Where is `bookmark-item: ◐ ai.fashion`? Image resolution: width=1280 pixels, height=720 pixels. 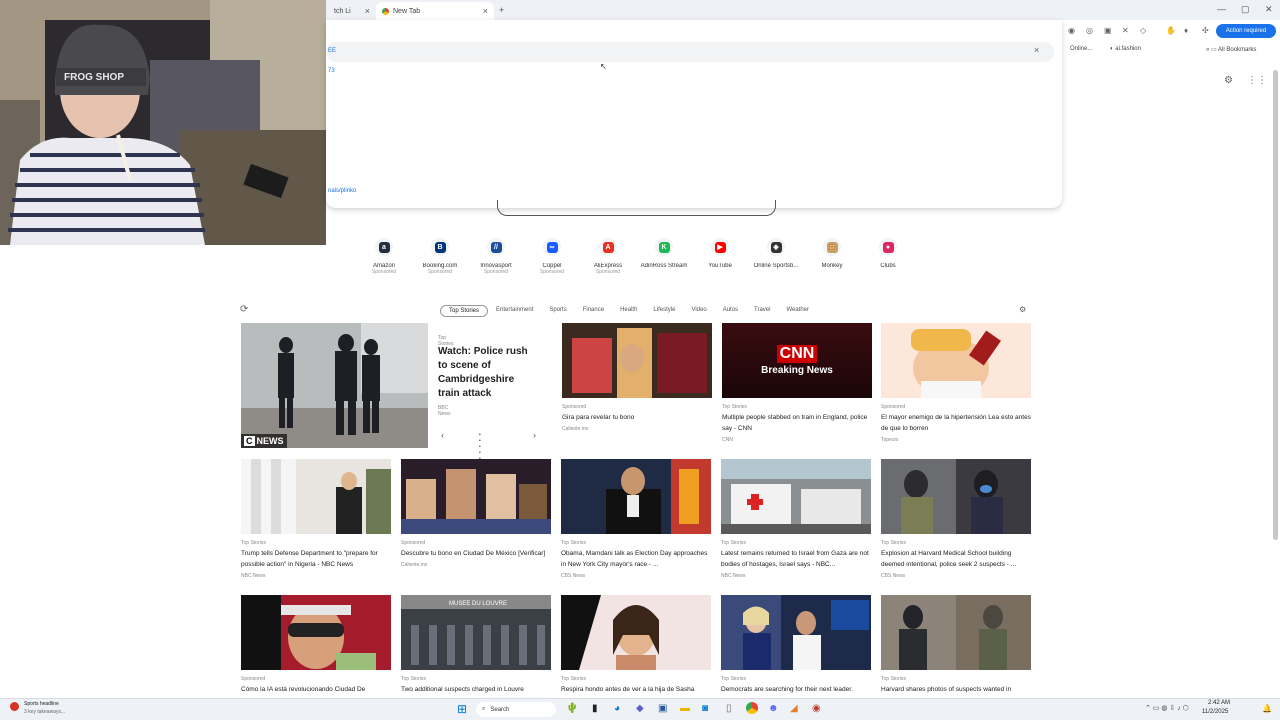
bookmark-item: ◐ ai.fashion is located at coordinates (1125, 49).